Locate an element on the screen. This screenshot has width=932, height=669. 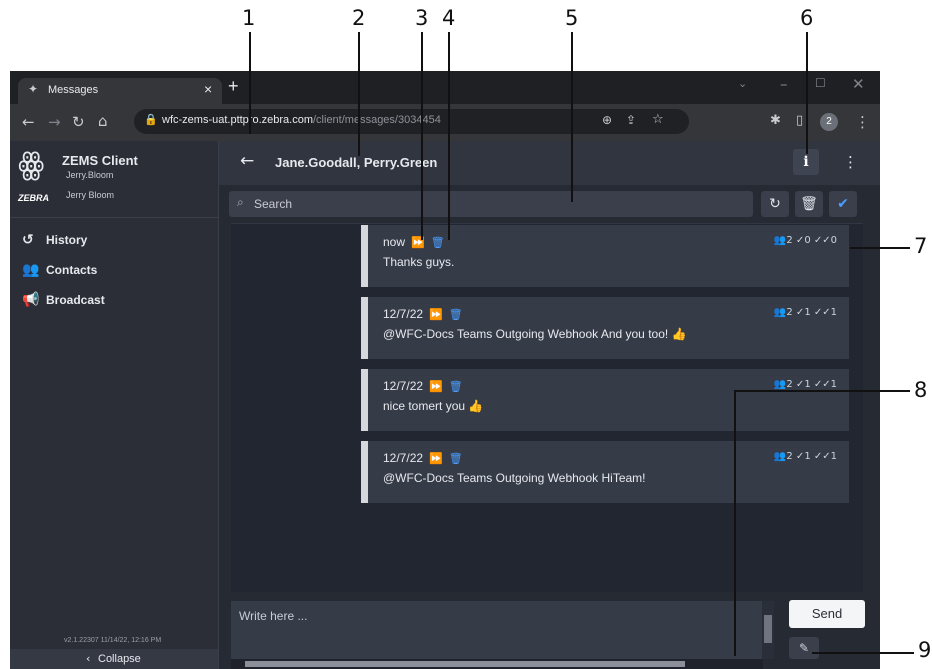
forward-icon: → is located at coordinates (54, 122).